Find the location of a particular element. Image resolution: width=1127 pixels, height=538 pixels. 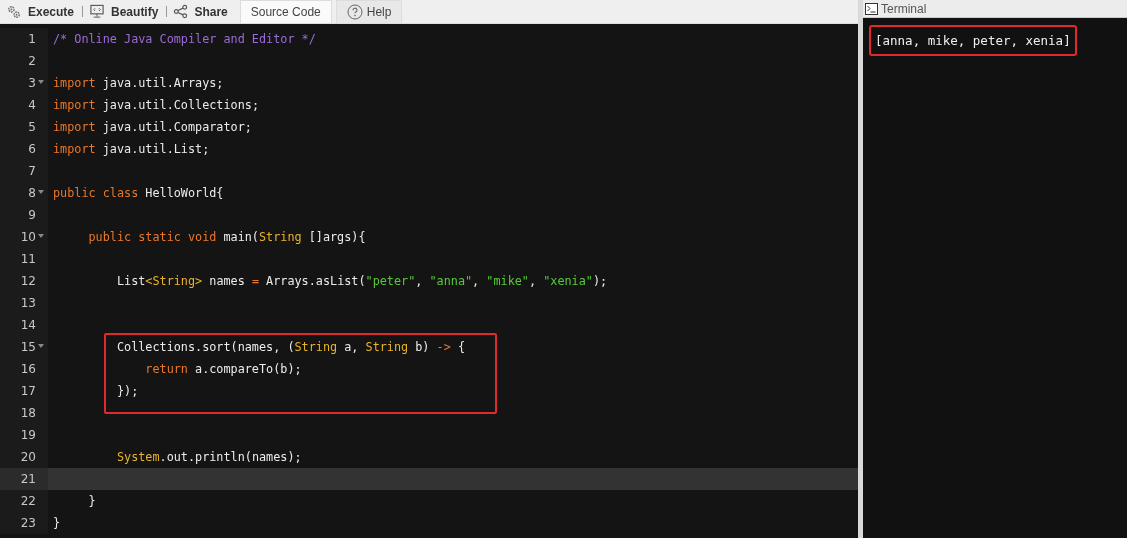

line-number: 20 is located at coordinates (28, 457).